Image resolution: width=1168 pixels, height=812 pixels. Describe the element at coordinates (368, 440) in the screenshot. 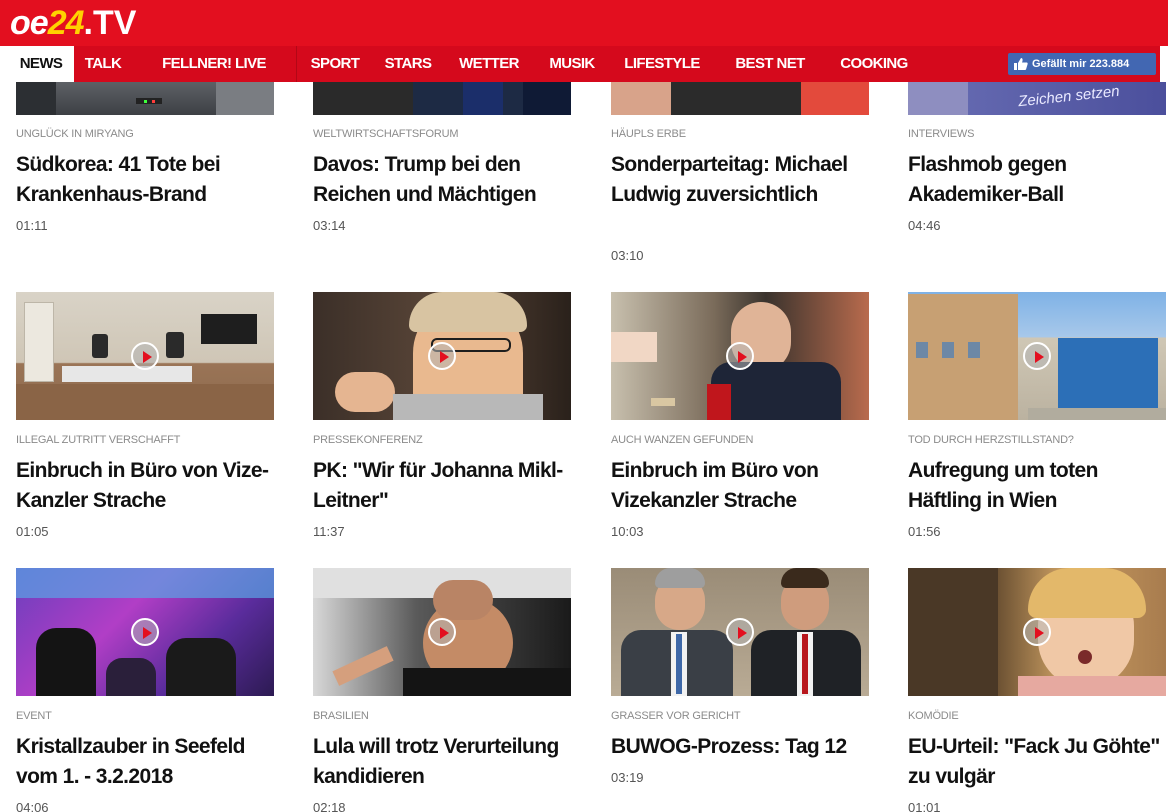

I see `video-kicker: PRESSEKONFERENZ` at that location.